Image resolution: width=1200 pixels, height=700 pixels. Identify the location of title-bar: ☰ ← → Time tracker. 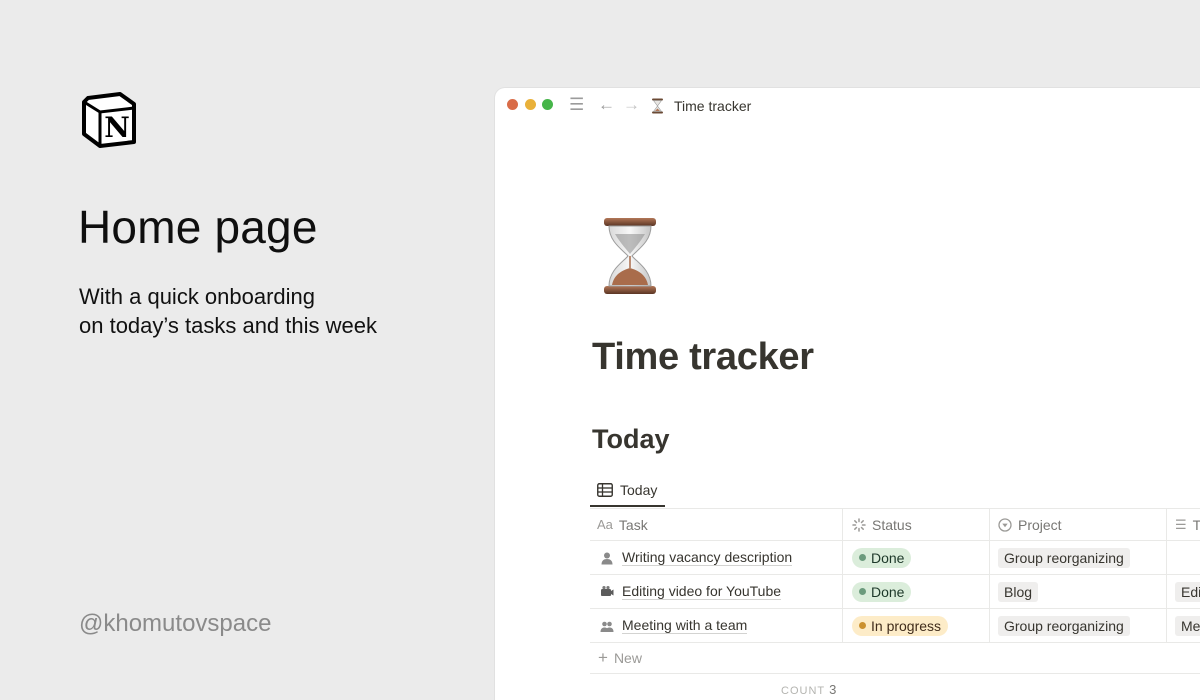
(847, 106).